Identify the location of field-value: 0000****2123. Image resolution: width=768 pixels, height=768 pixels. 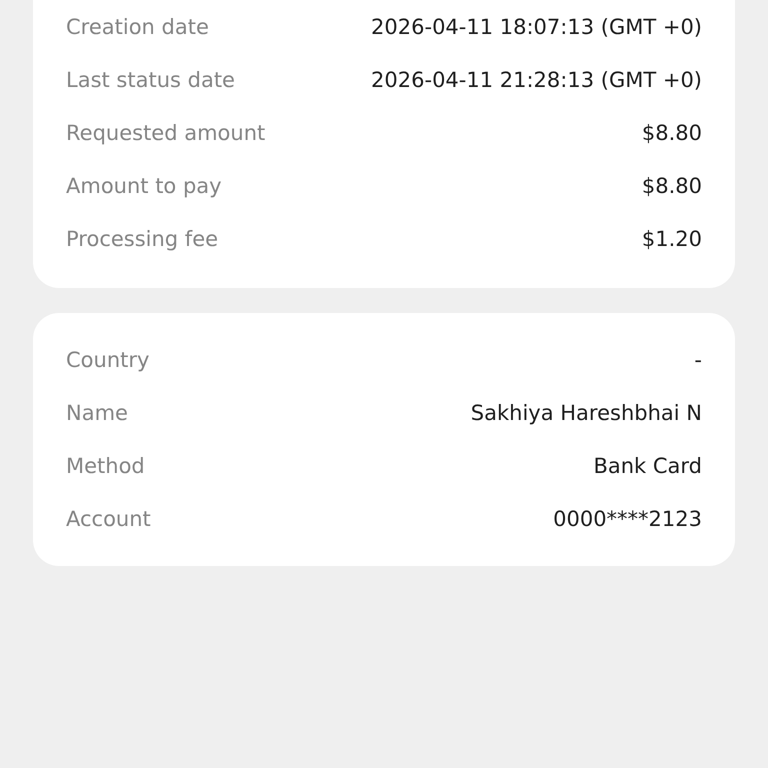
(627, 518).